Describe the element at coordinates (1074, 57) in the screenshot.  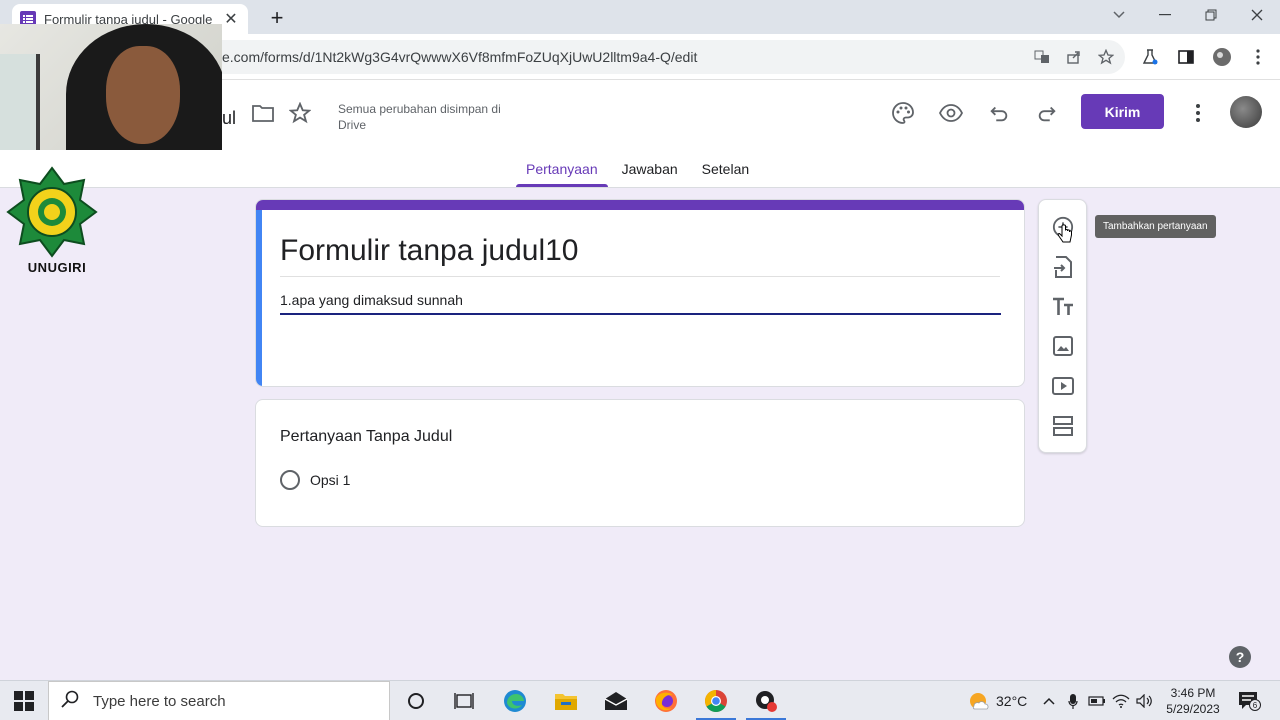
I see `share-icon` at that location.